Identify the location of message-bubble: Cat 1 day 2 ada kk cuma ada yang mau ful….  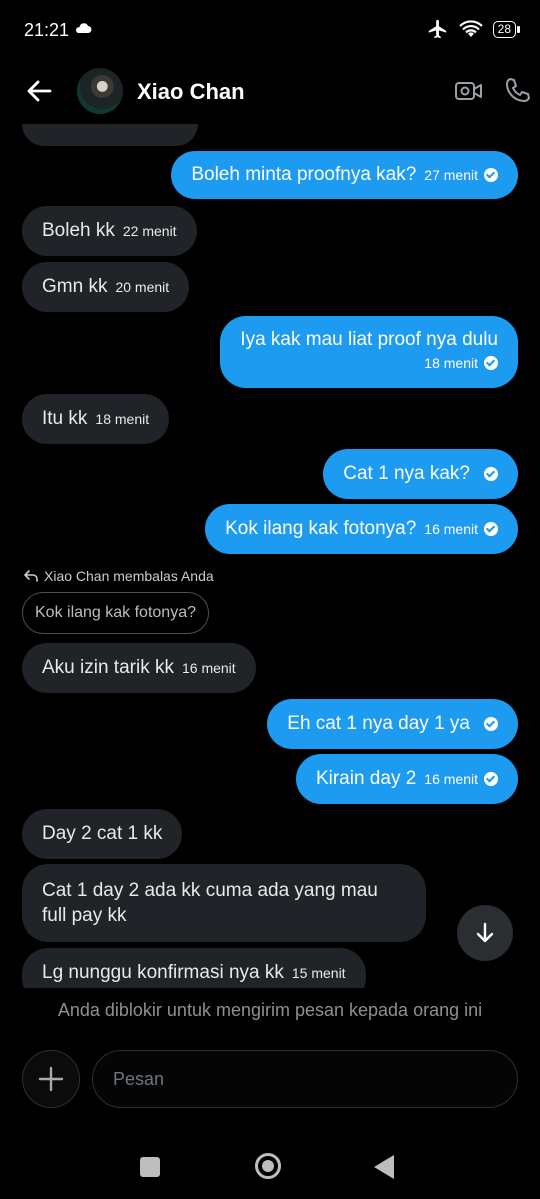
(224, 903).